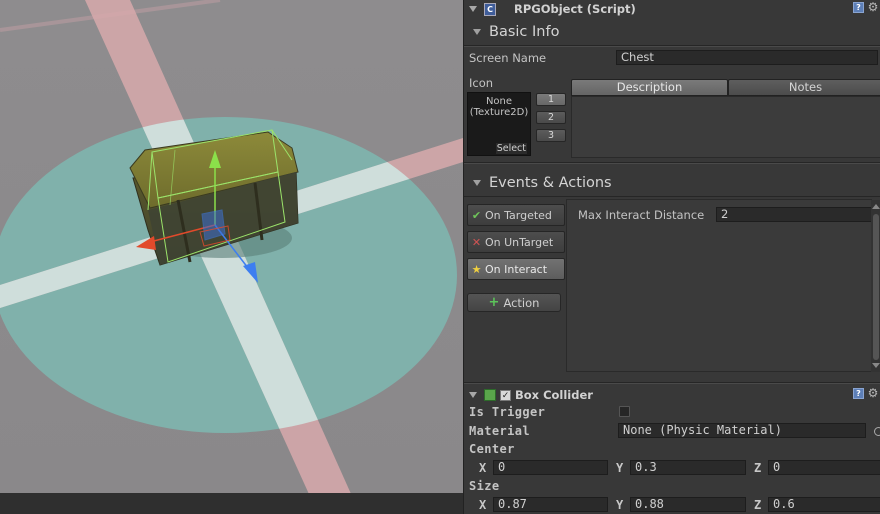  Describe the element at coordinates (742, 430) in the screenshot. I see `material-field: None (Physic Material)` at that location.